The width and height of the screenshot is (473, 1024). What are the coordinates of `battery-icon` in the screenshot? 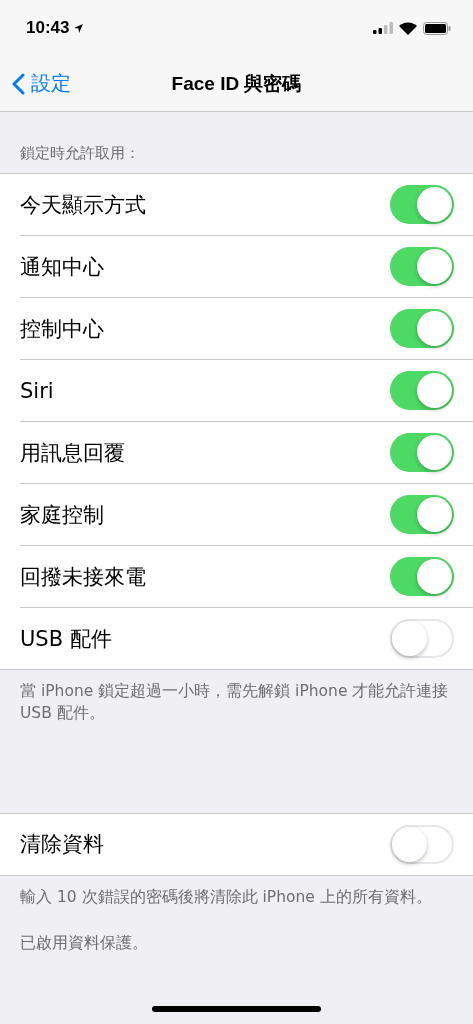 It's located at (437, 28).